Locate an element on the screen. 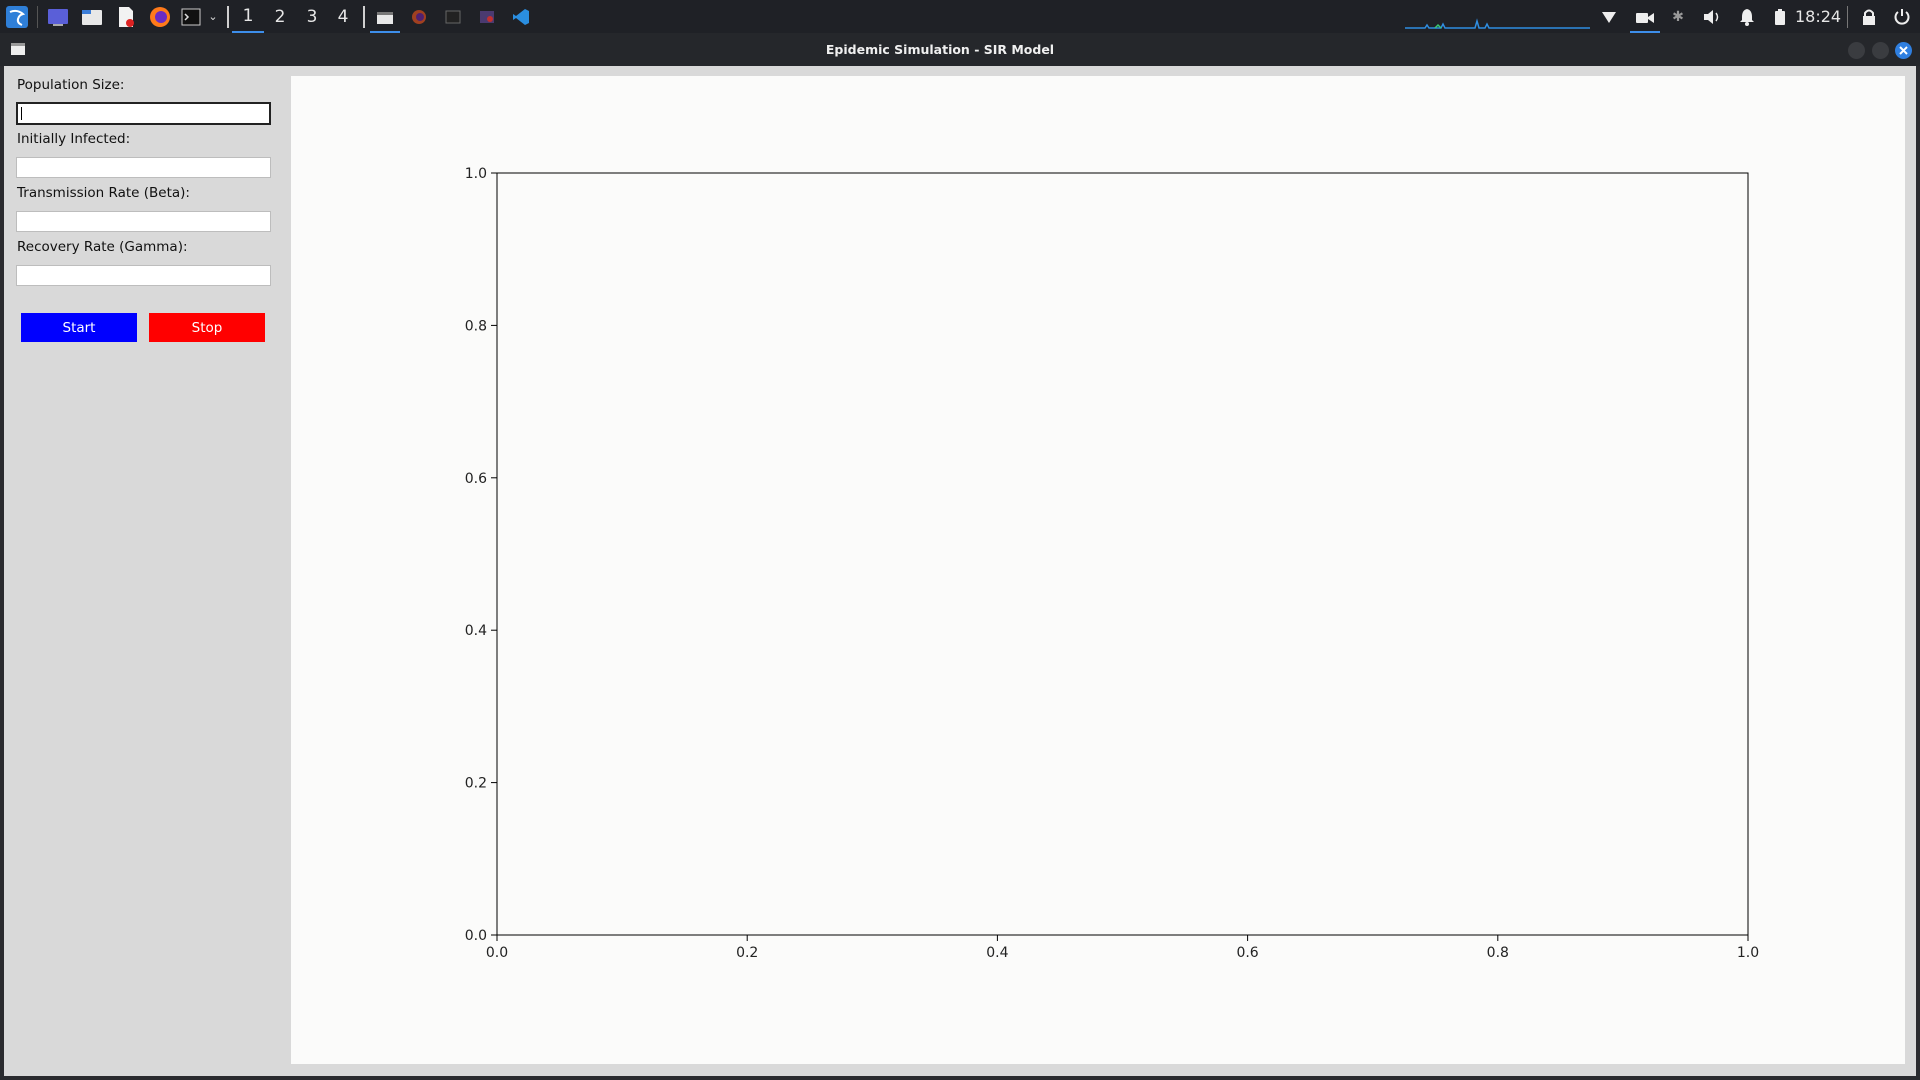 The width and height of the screenshot is (1920, 1080). workspace-2: 2 is located at coordinates (280, 16).